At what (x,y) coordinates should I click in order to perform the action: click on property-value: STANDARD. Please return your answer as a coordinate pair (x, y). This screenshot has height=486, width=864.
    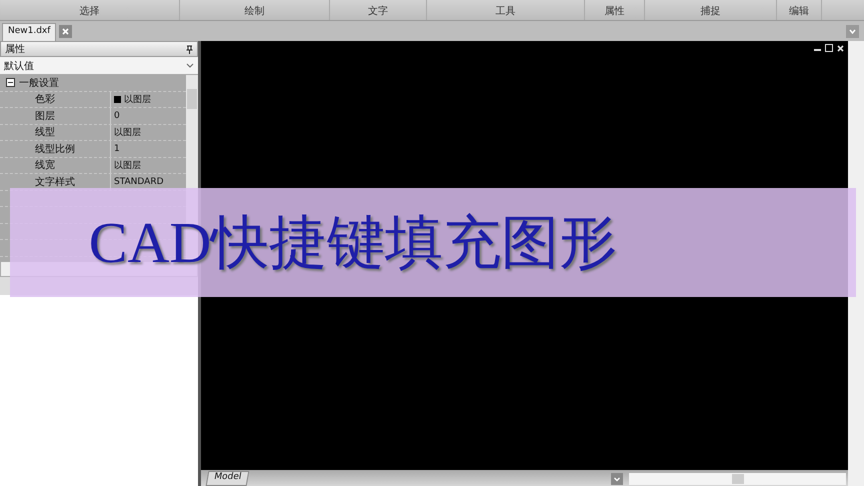
    Looking at the image, I should click on (139, 181).